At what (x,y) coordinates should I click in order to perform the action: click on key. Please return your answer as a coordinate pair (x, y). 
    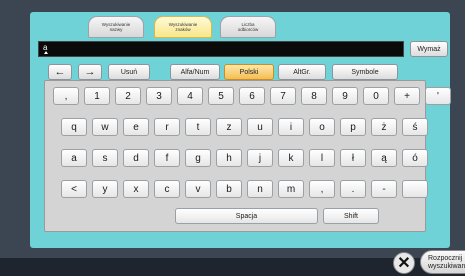
    Looking at the image, I should click on (415, 189).